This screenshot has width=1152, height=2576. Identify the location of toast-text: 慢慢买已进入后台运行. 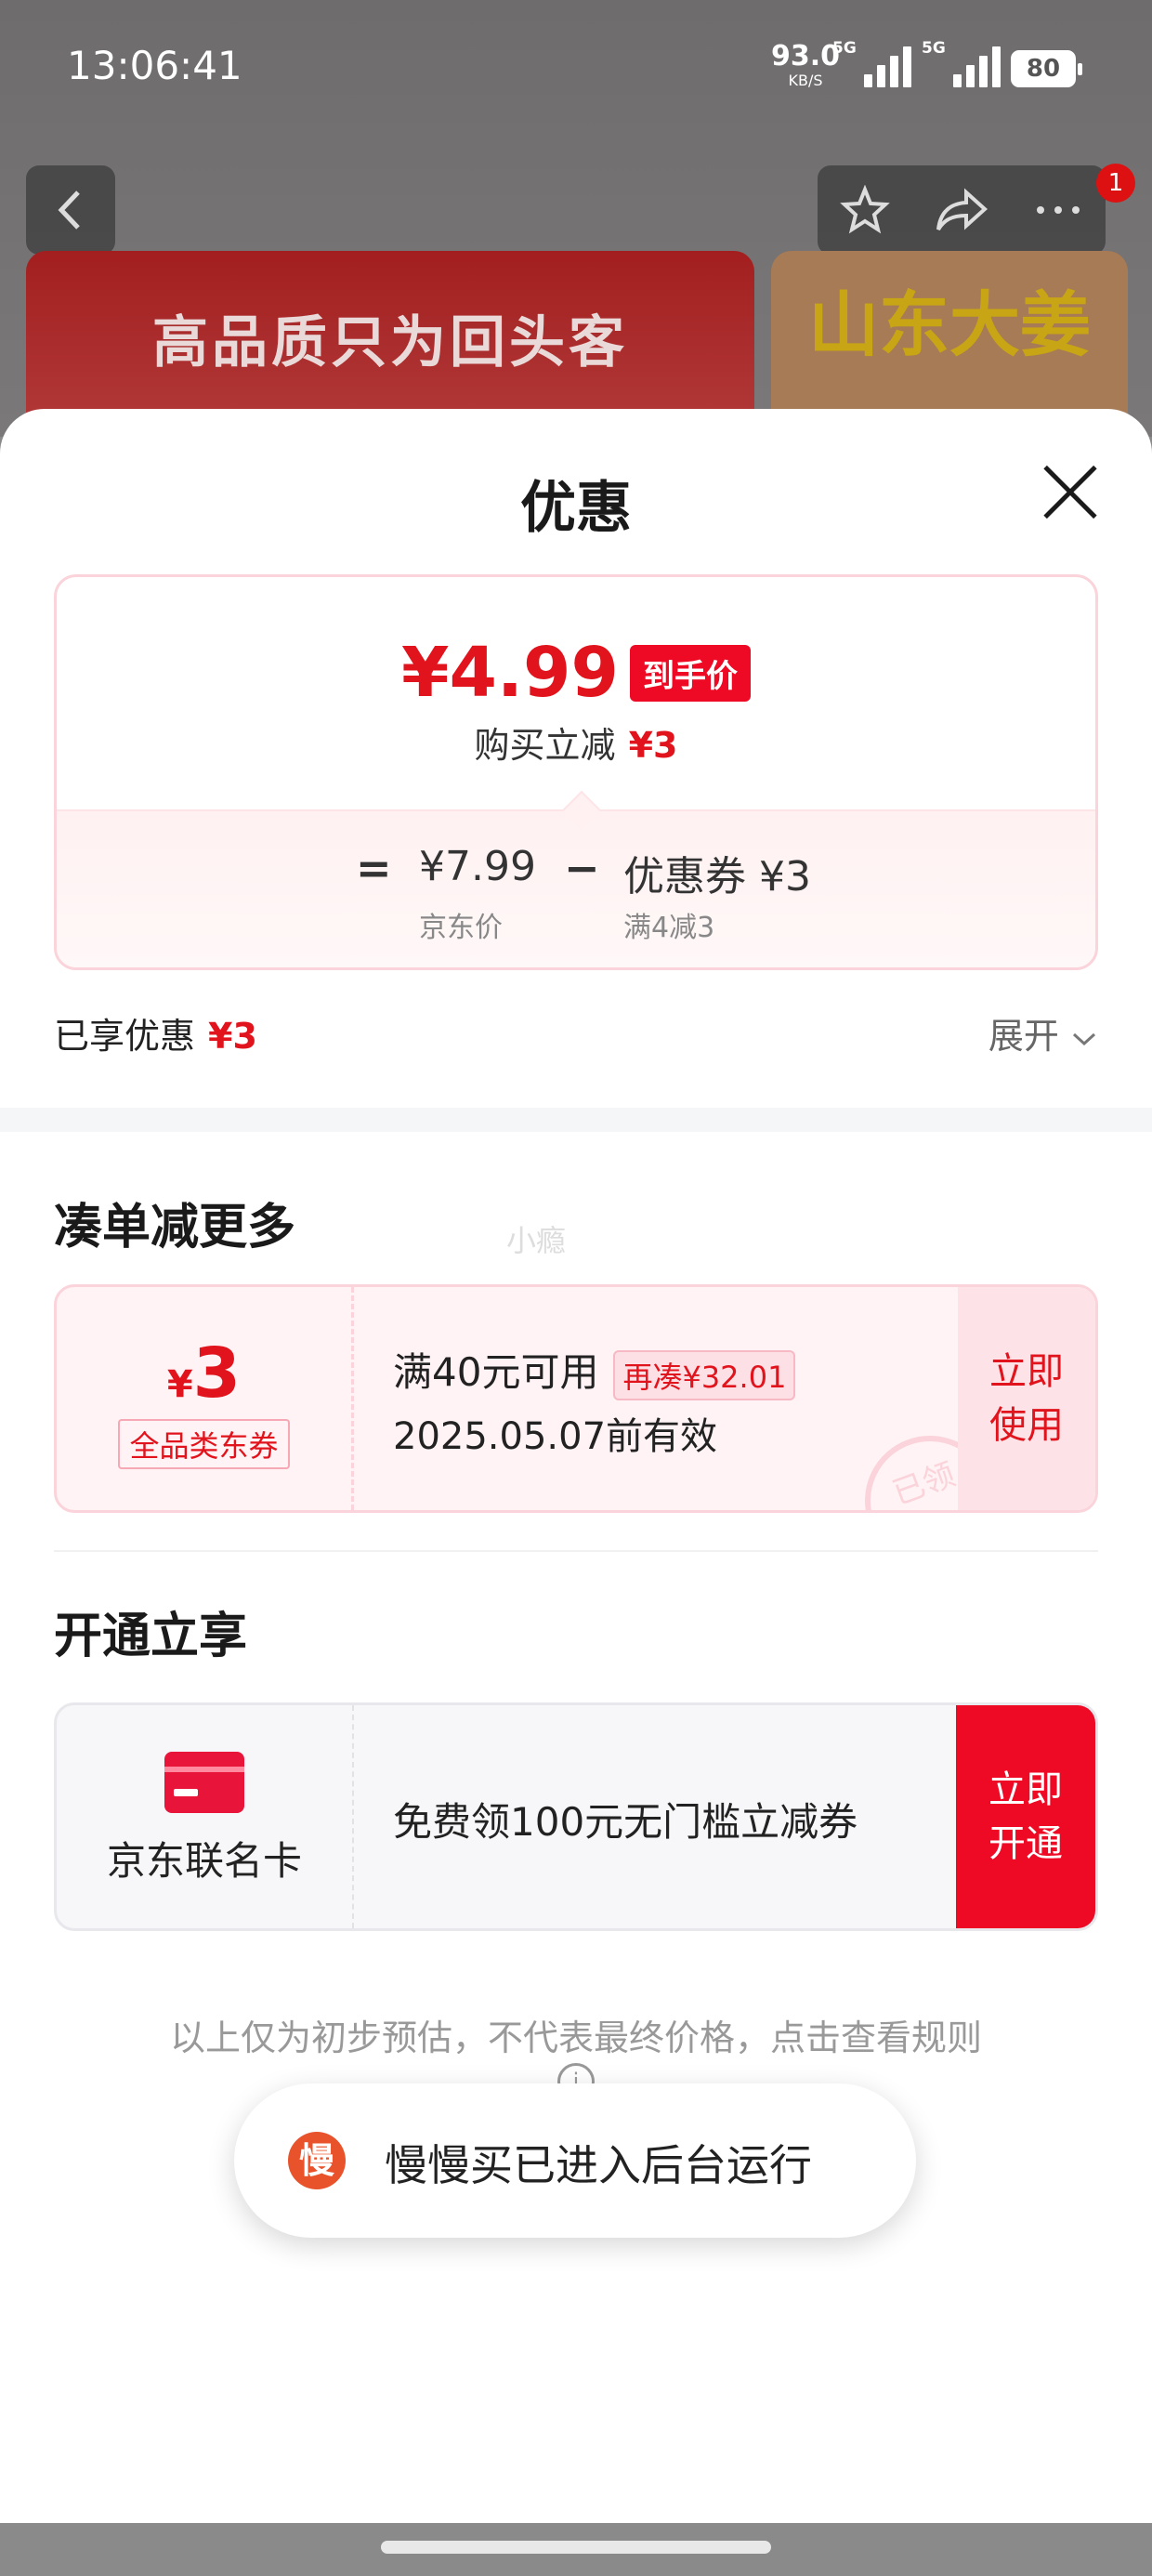
(598, 2165).